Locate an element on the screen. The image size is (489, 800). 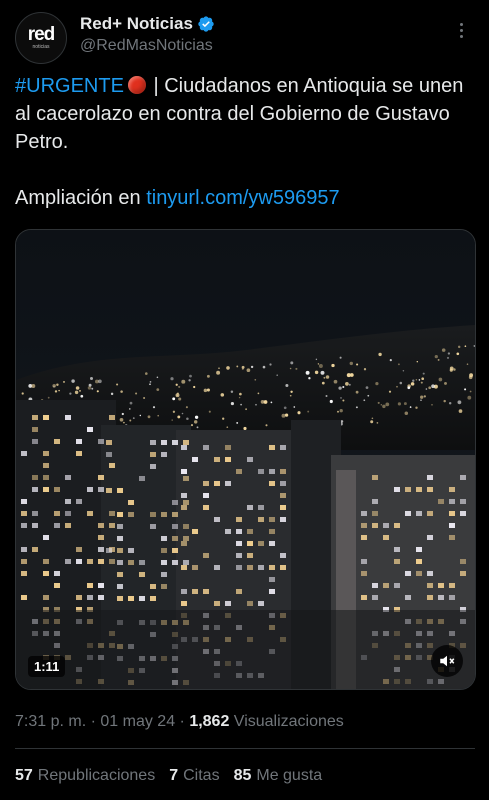
tweet-time: 7:31 p. m. is located at coordinates (50, 721).